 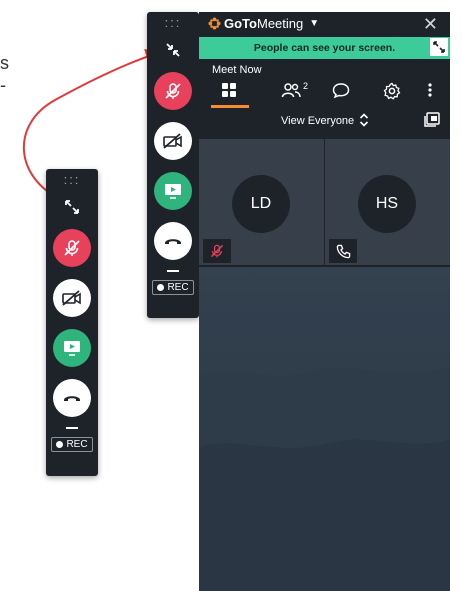 What do you see at coordinates (214, 23) in the screenshot?
I see `goto-logo-icon` at bounding box center [214, 23].